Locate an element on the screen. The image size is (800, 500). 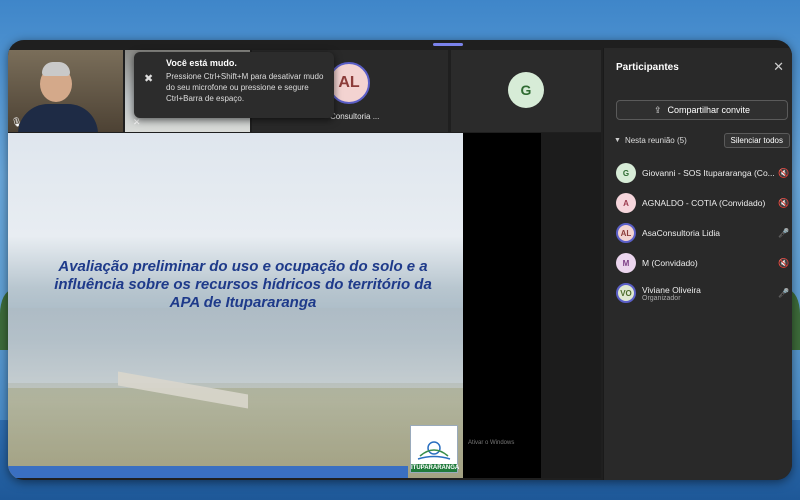
logo-text: ITUPARARANGA is located at coordinates (435, 468).